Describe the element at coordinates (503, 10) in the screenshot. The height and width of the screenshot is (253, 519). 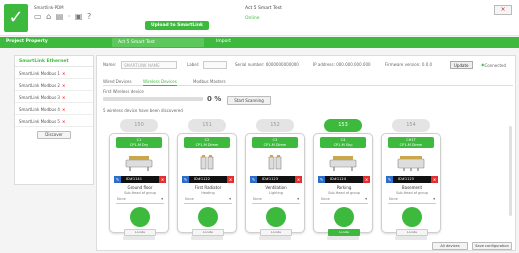
I see `close-window-button: ×` at that location.